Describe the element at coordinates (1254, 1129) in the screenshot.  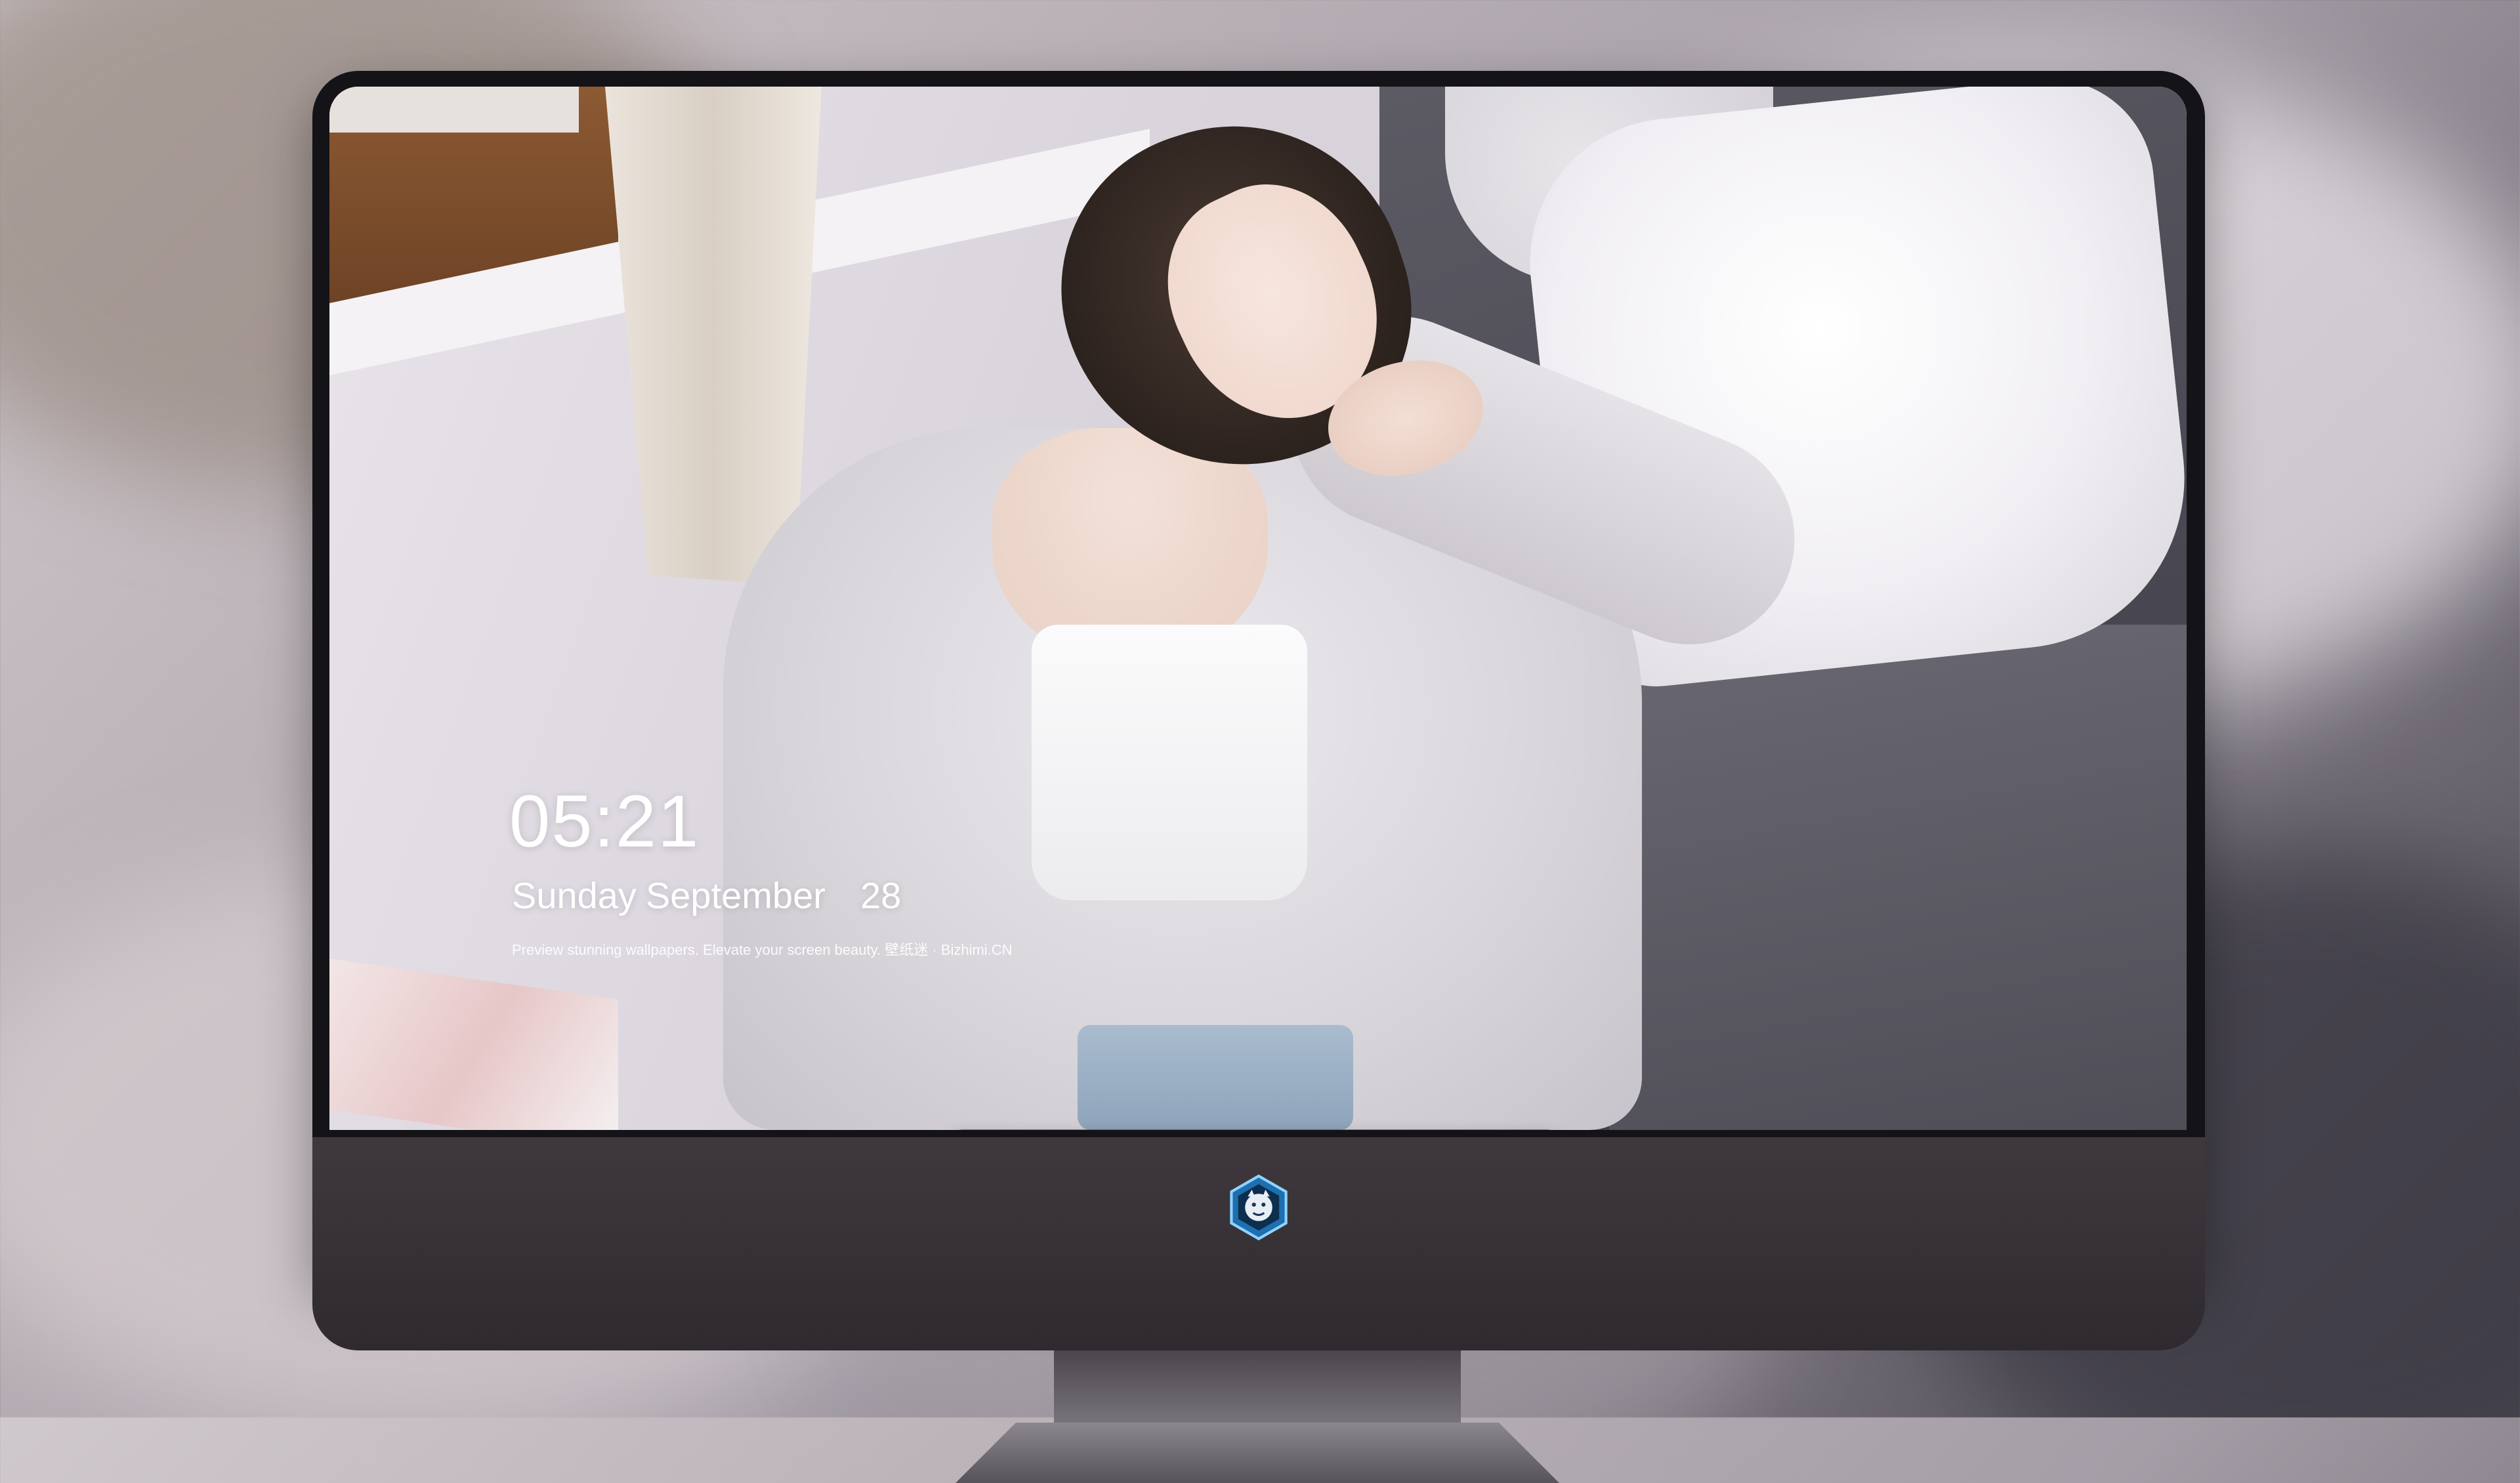
I see `dock` at that location.